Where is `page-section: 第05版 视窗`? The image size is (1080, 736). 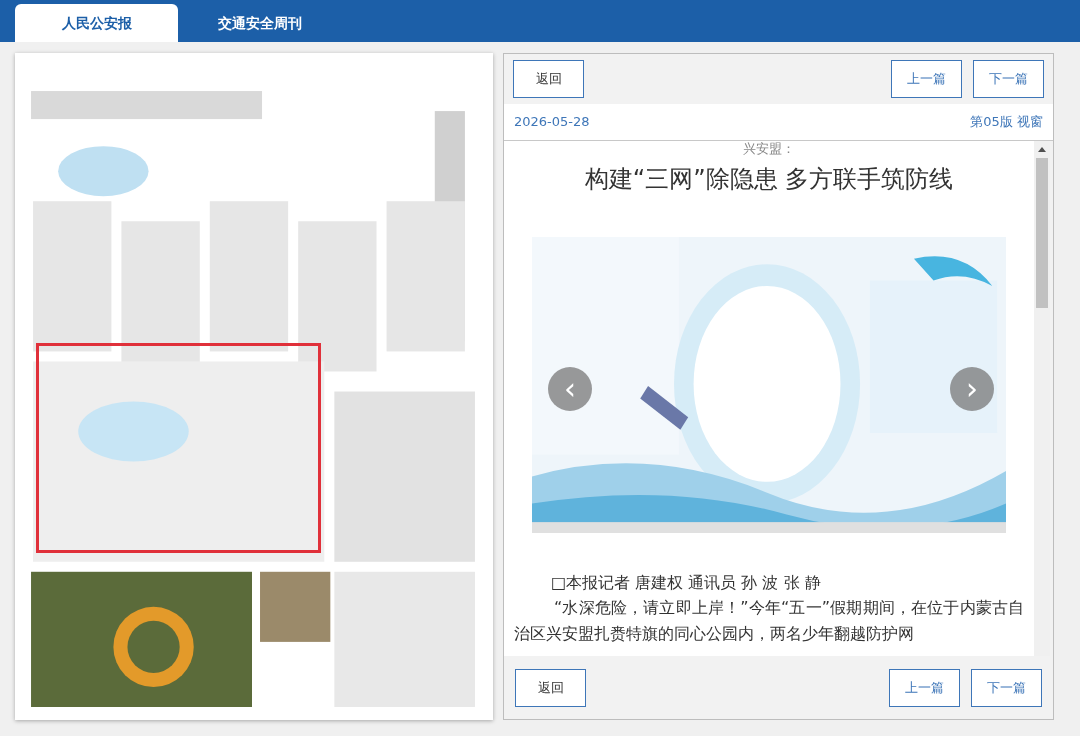
page-section: 第05版 视窗 is located at coordinates (1006, 122).